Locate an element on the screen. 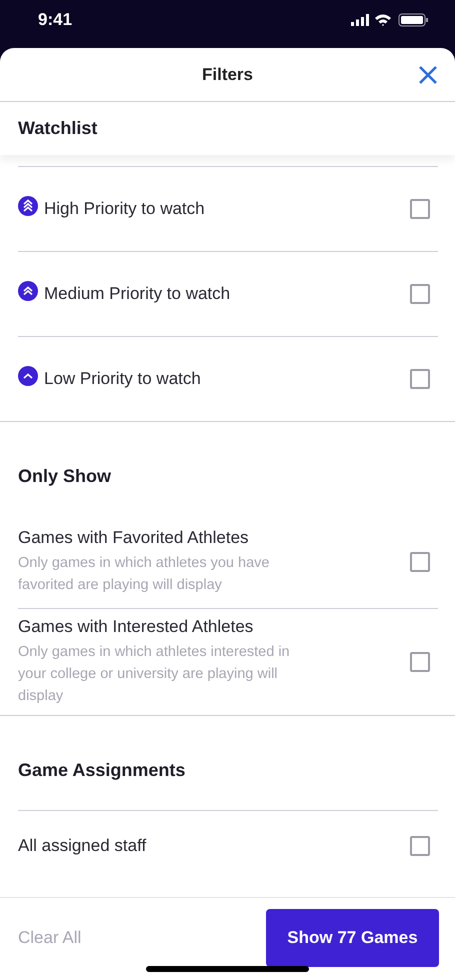 The width and height of the screenshot is (455, 977). option-label: Medium Priority to watch is located at coordinates (137, 294).